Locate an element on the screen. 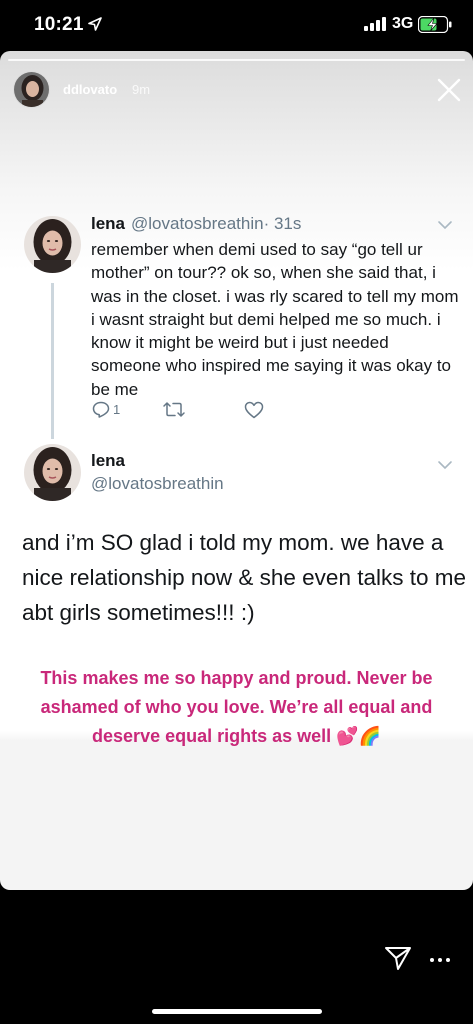 The width and height of the screenshot is (473, 1024). retweet-icon is located at coordinates (174, 409).